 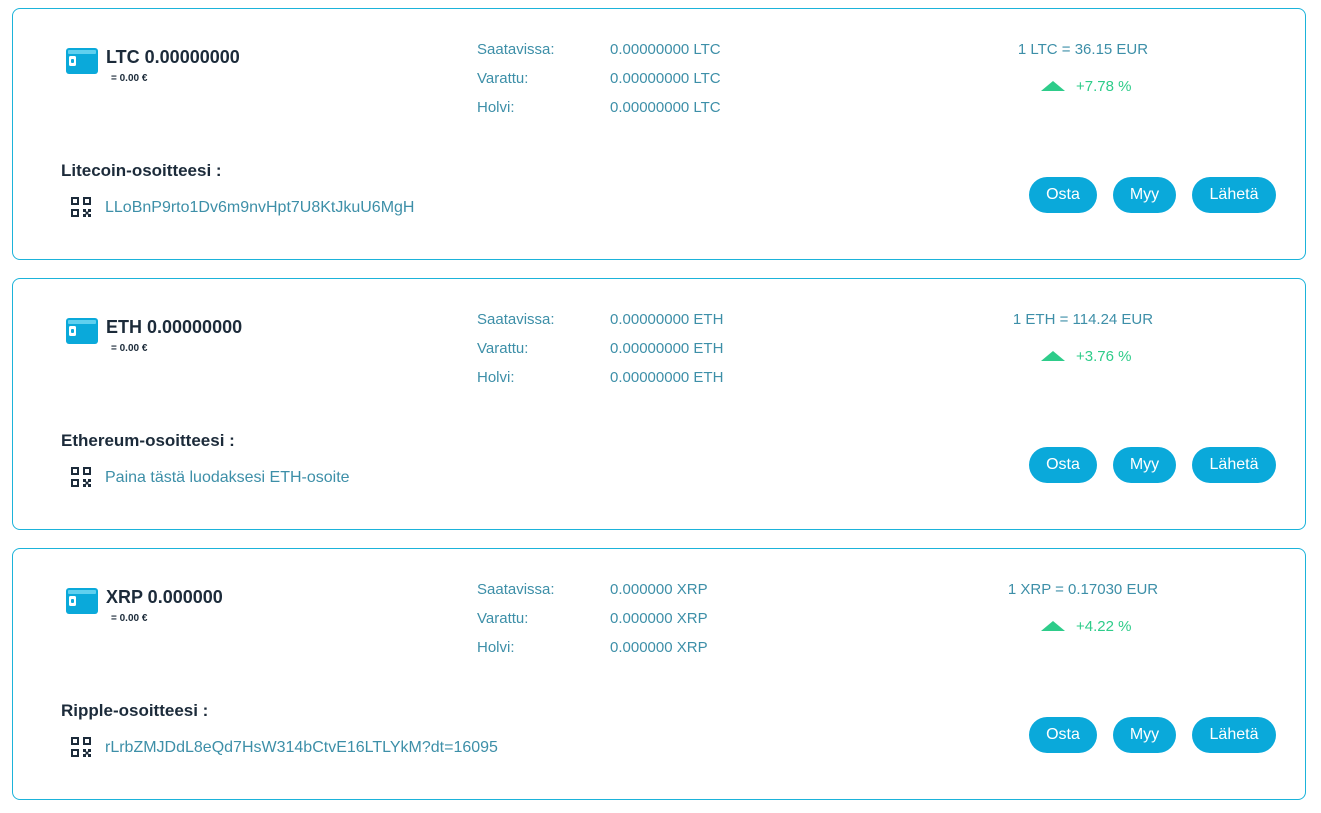 What do you see at coordinates (667, 377) in the screenshot?
I see `vault-value: 0.00000000 ETH` at bounding box center [667, 377].